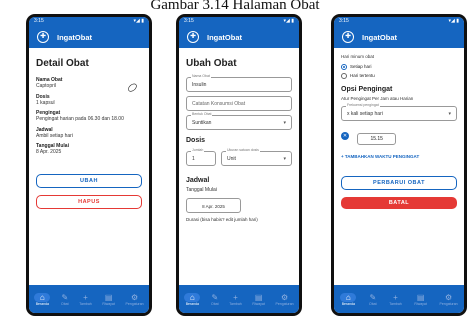 This screenshot has width=470, height=320. I want to click on delete-button: HAPUS, so click(89, 201).